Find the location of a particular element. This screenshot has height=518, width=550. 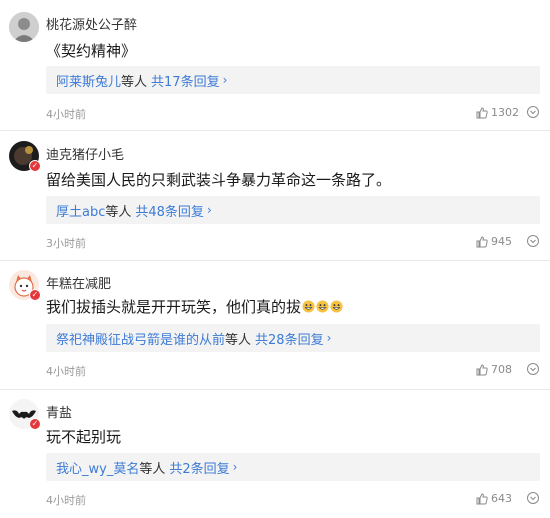

reply-count: 共28条回复 is located at coordinates (289, 340).